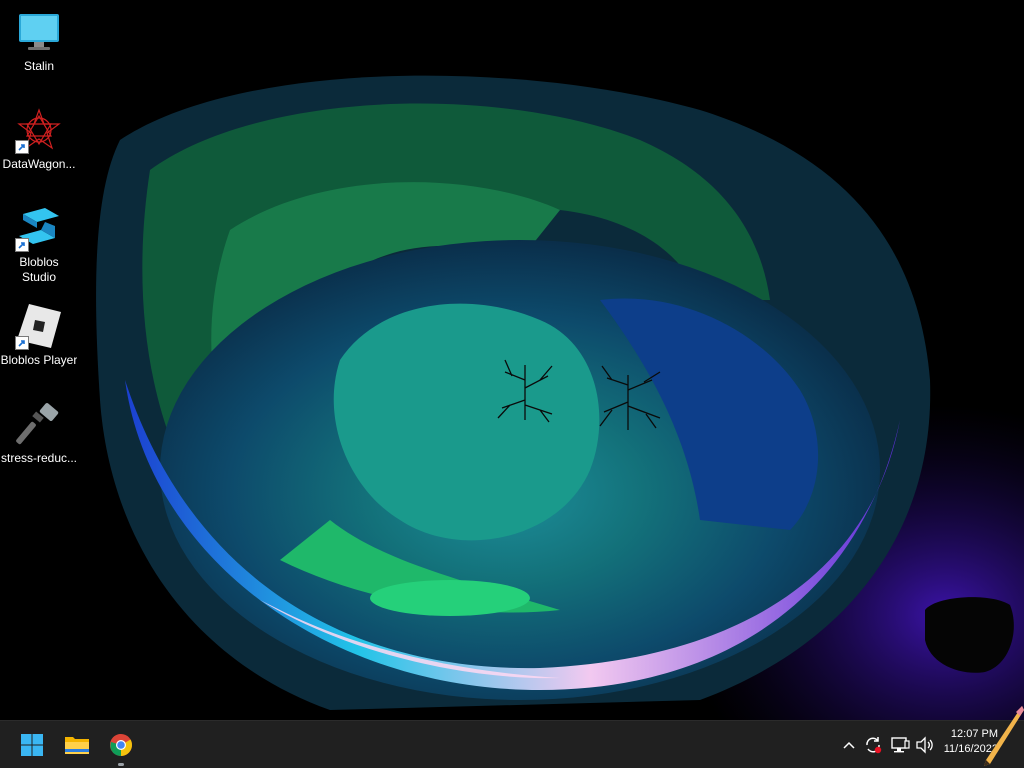 Image resolution: width=1024 pixels, height=768 pixels. What do you see at coordinates (512, 737) in the screenshot?
I see `taskbar: 12:07 PM 11/16/2022` at bounding box center [512, 737].